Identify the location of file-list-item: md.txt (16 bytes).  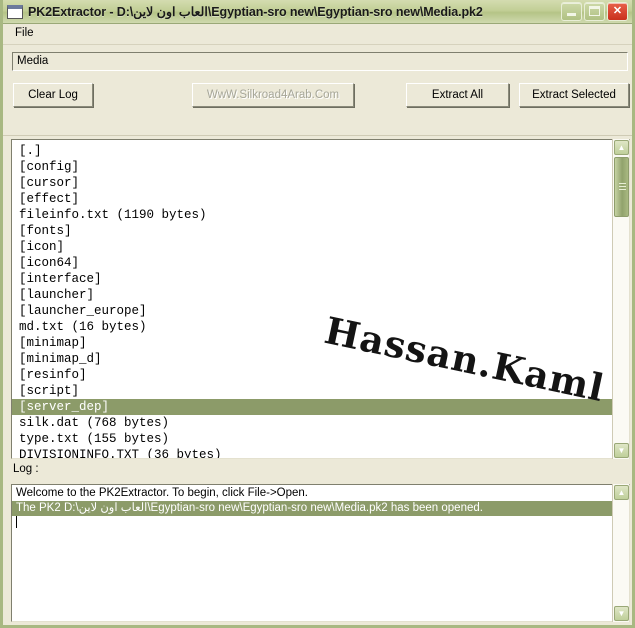
(312, 327).